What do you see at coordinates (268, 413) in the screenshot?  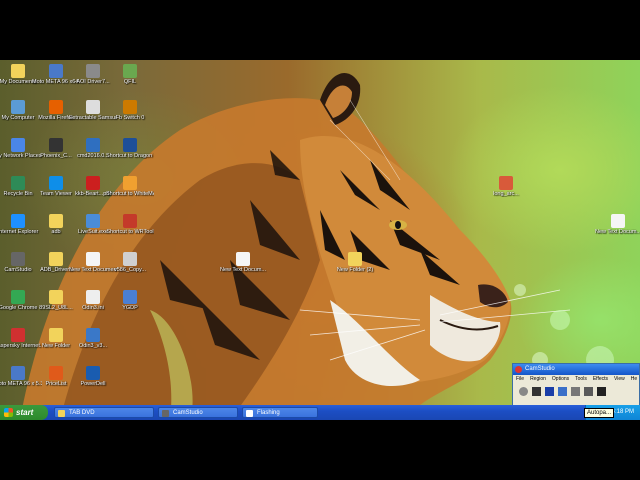 I see `task-label: Flashing` at bounding box center [268, 413].